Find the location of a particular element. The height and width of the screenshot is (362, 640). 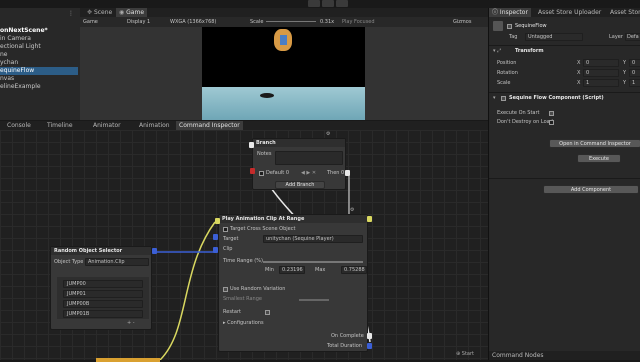

branch-default-label: Default 0 is located at coordinates (278, 173).